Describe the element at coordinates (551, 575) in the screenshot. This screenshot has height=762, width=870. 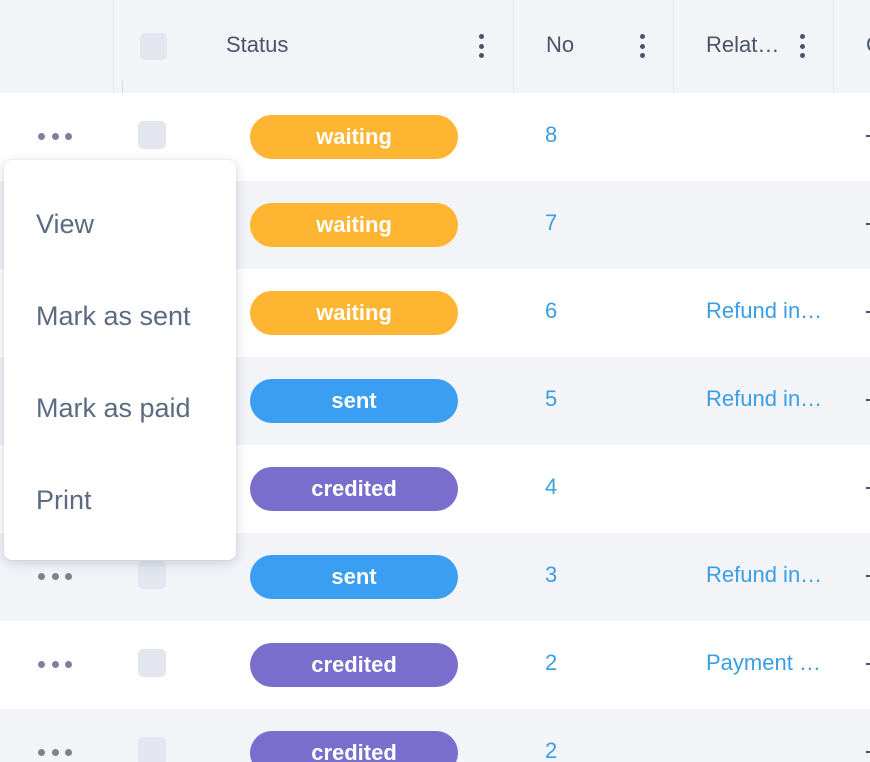
I see `invoice-number-link: 3` at that location.